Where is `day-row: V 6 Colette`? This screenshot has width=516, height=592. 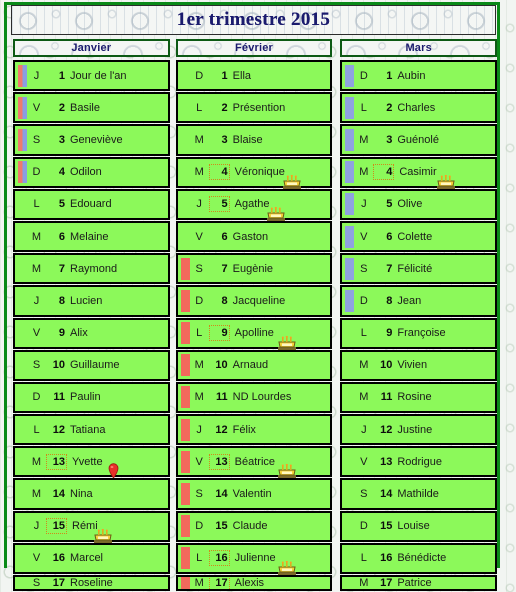 day-row: V 6 Colette is located at coordinates (419, 236).